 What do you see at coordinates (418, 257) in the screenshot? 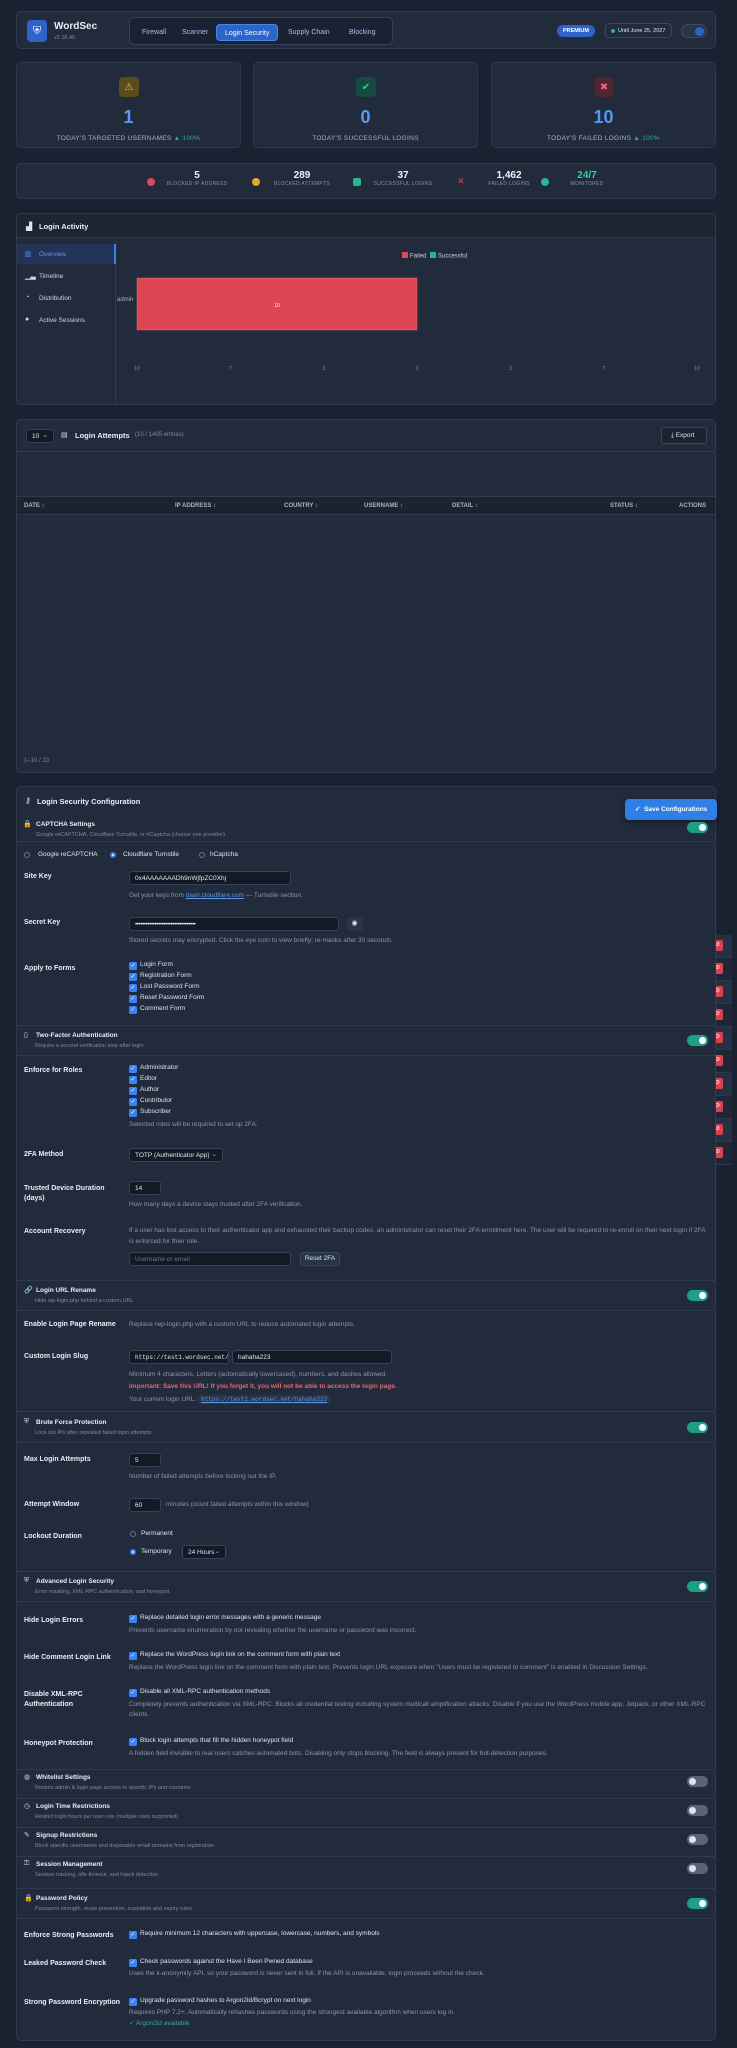
I see `legend-failed: Failed` at bounding box center [418, 257].